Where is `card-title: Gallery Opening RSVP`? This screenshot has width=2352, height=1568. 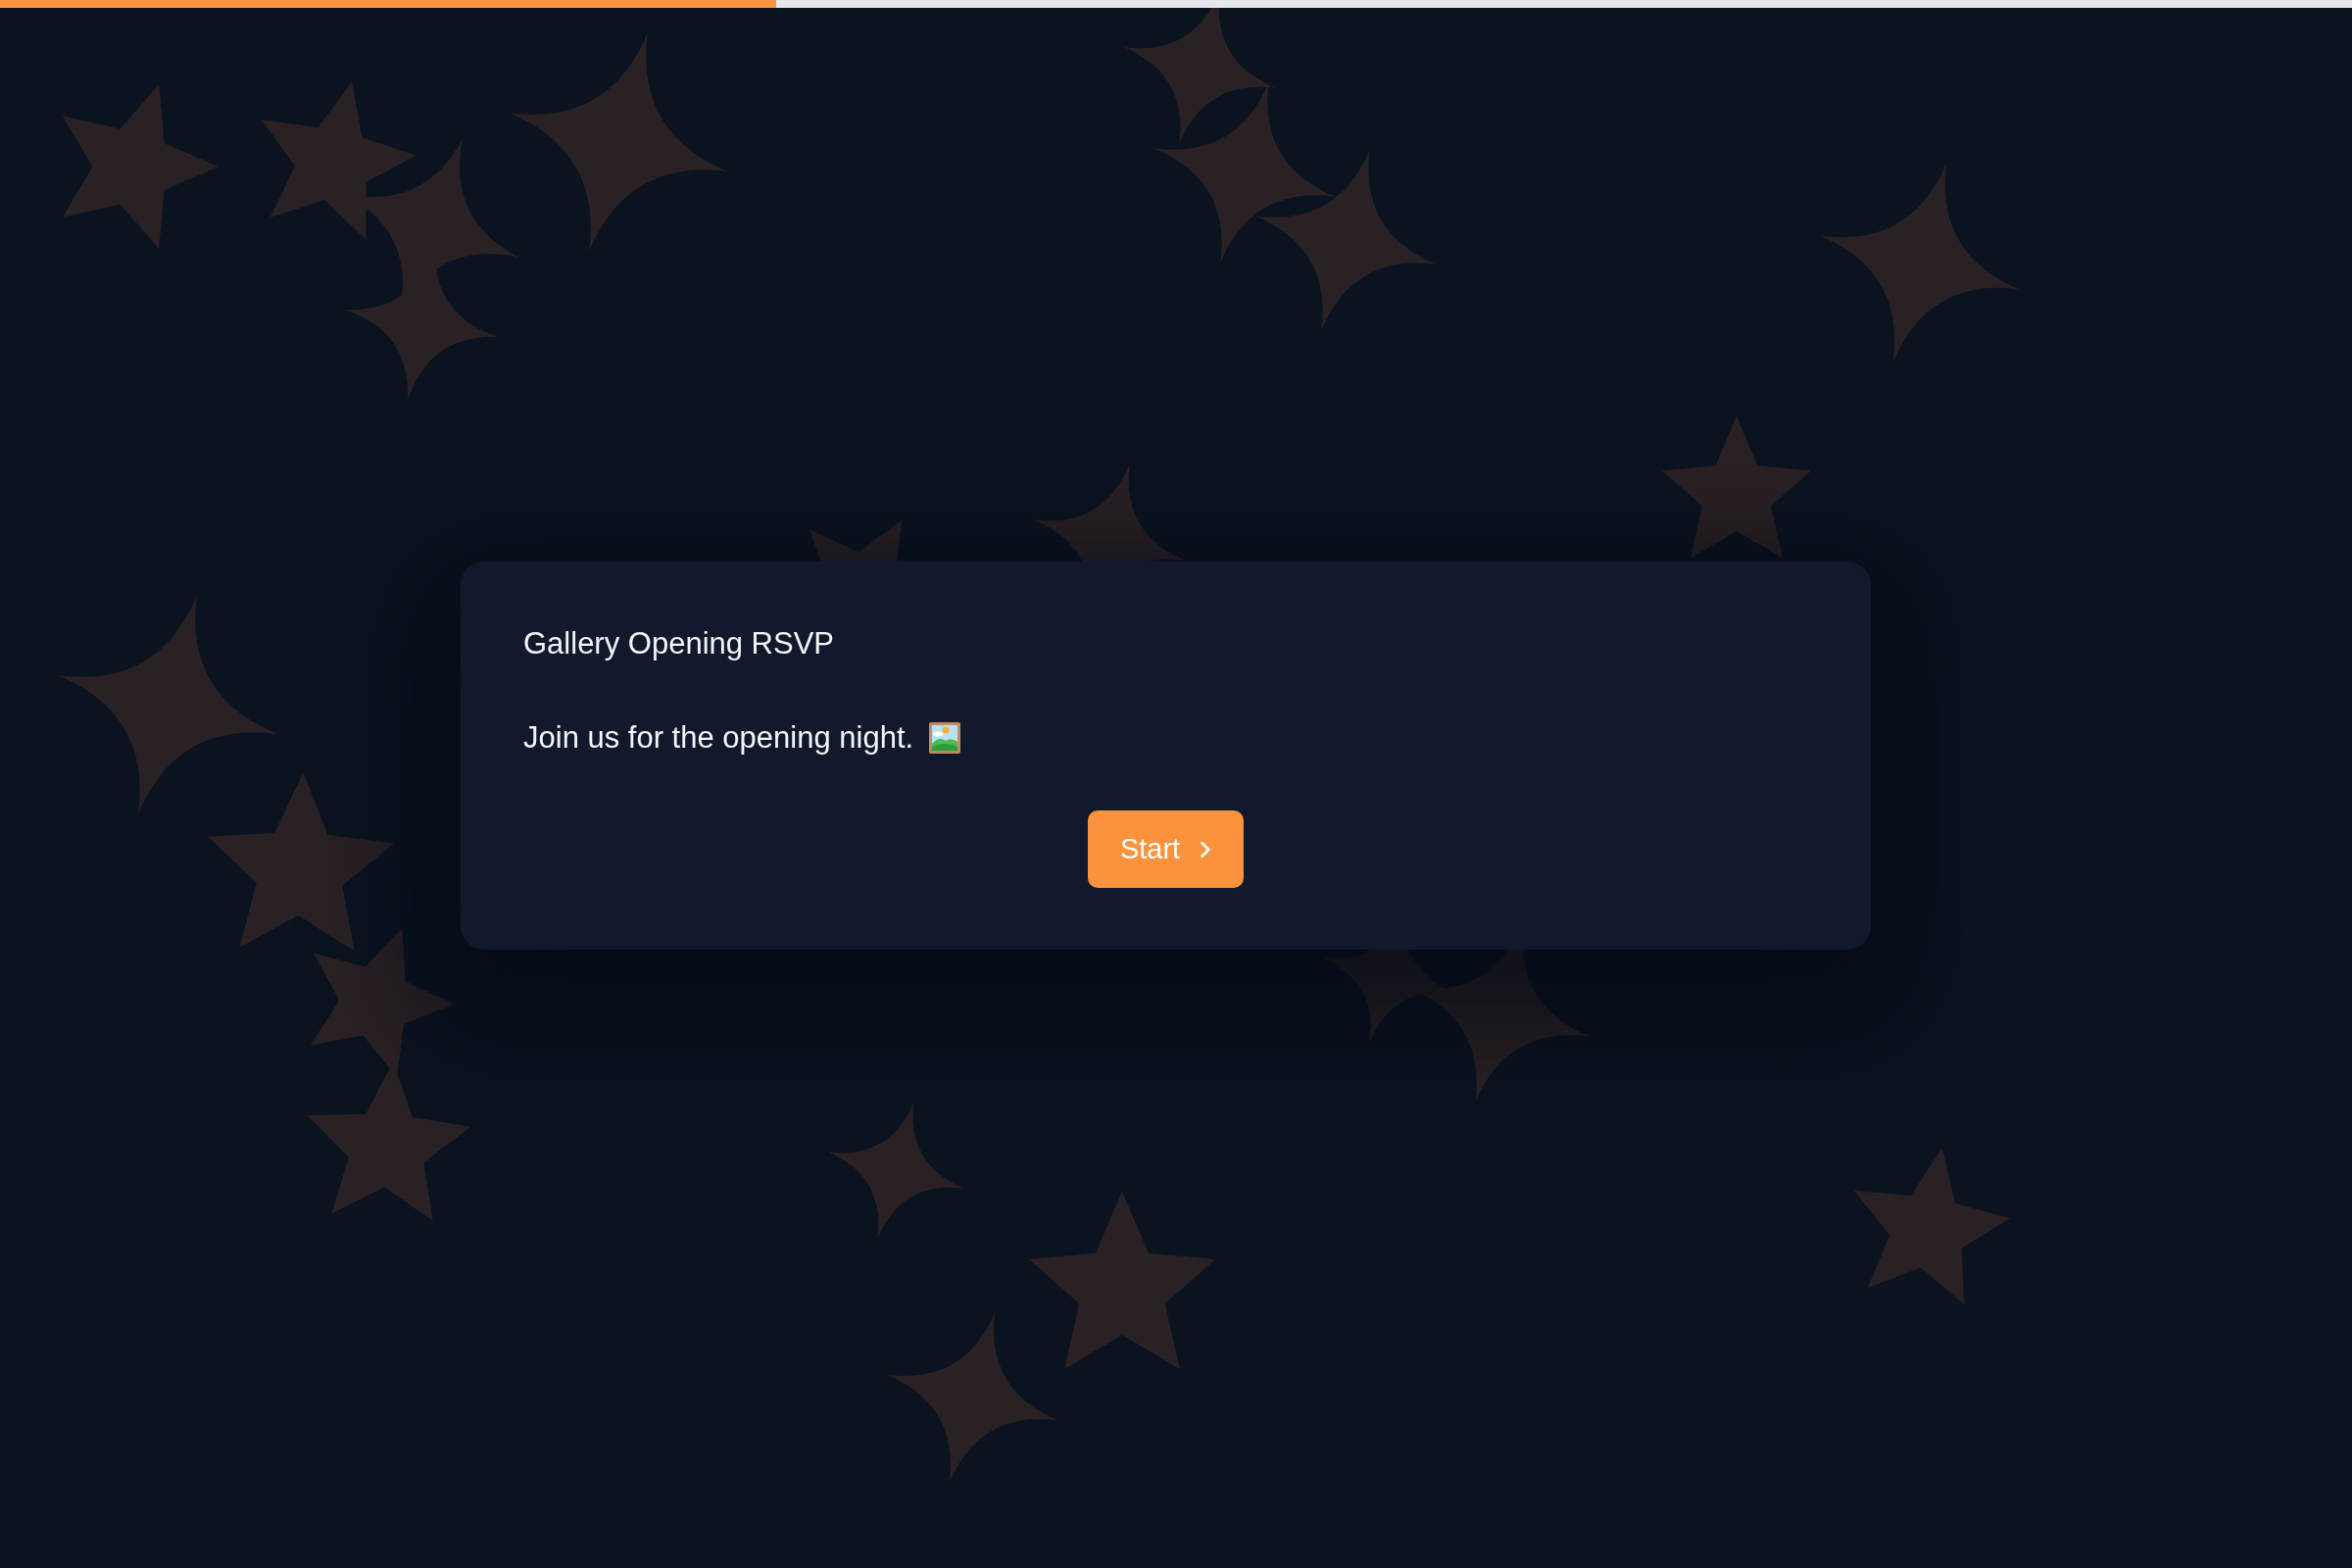 card-title: Gallery Opening RSVP is located at coordinates (679, 643).